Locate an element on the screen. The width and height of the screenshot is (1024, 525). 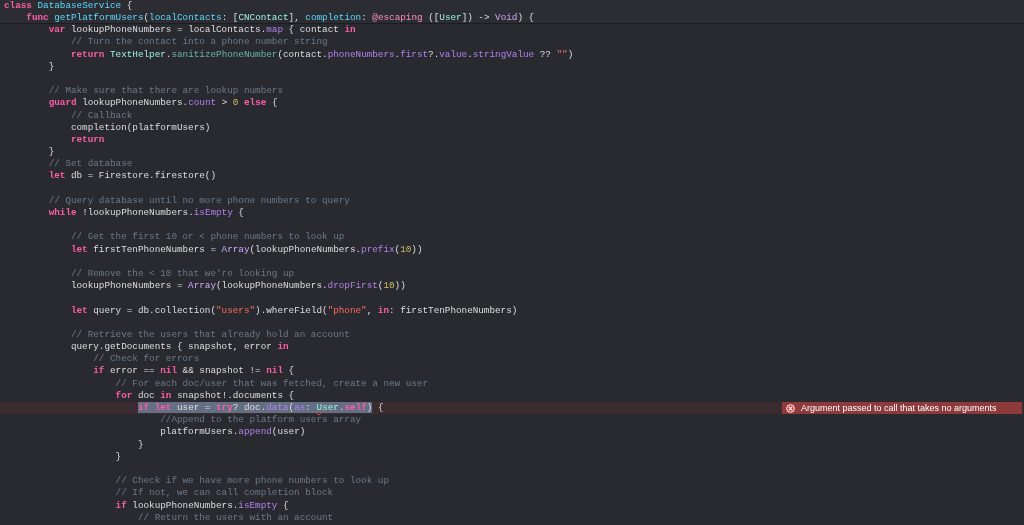
text-selection: if let user = try? doc.data(as: User.self) is located at coordinates (255, 407).